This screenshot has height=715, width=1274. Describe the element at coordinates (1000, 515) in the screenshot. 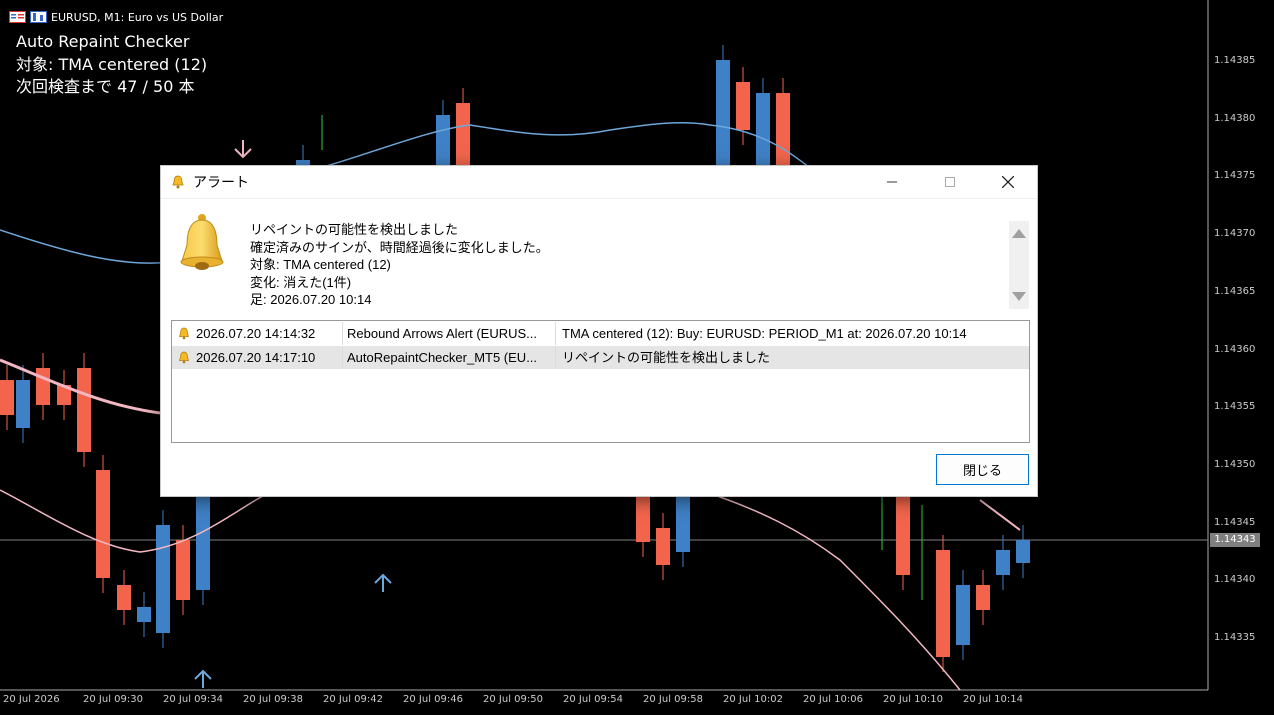

I see `tma-line-right-top` at that location.